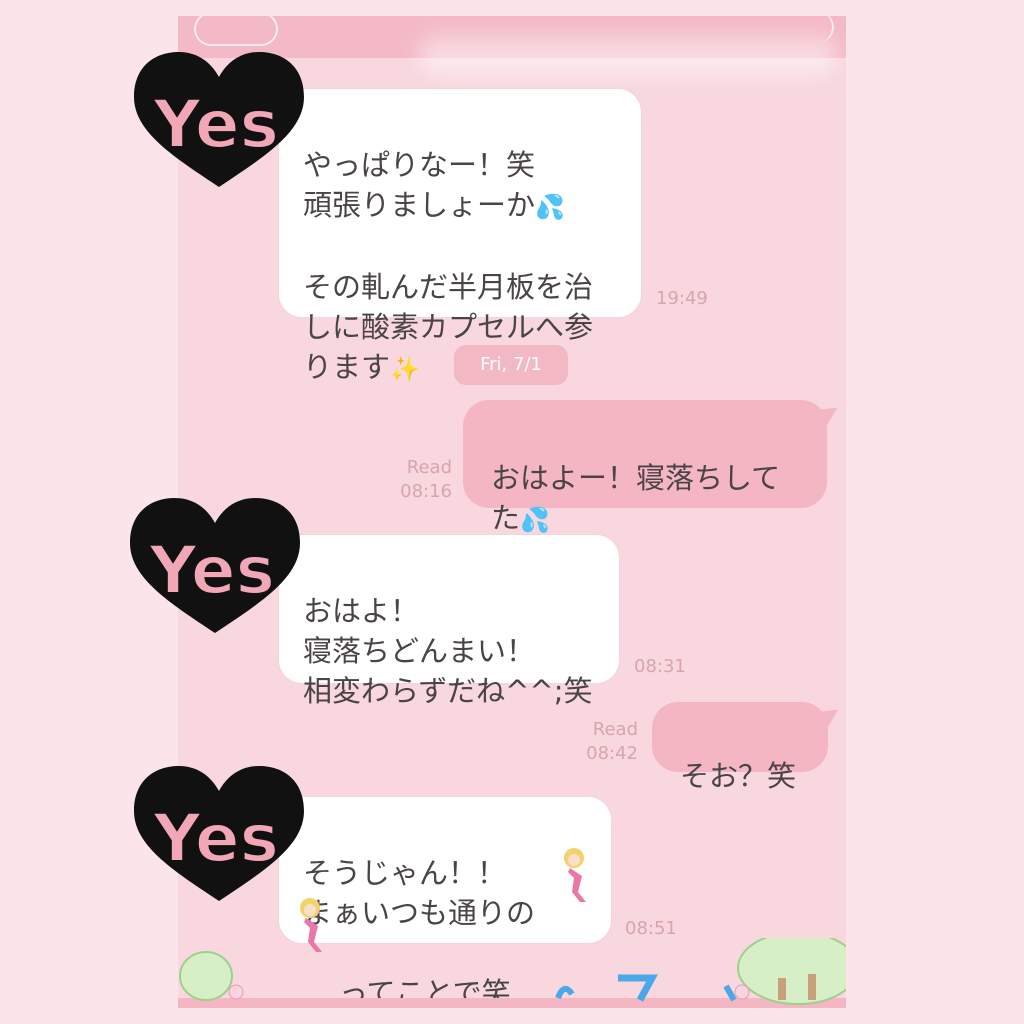  Describe the element at coordinates (612, 753) in the screenshot. I see `message-time: 08:42` at that location.